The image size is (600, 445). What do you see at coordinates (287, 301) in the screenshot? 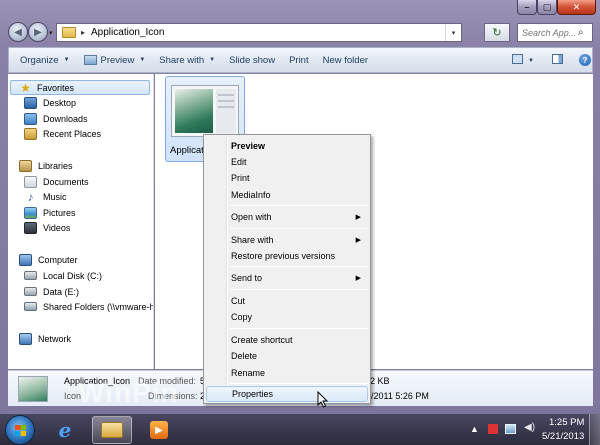
I see `menu-item-cut: Cut` at bounding box center [287, 301].